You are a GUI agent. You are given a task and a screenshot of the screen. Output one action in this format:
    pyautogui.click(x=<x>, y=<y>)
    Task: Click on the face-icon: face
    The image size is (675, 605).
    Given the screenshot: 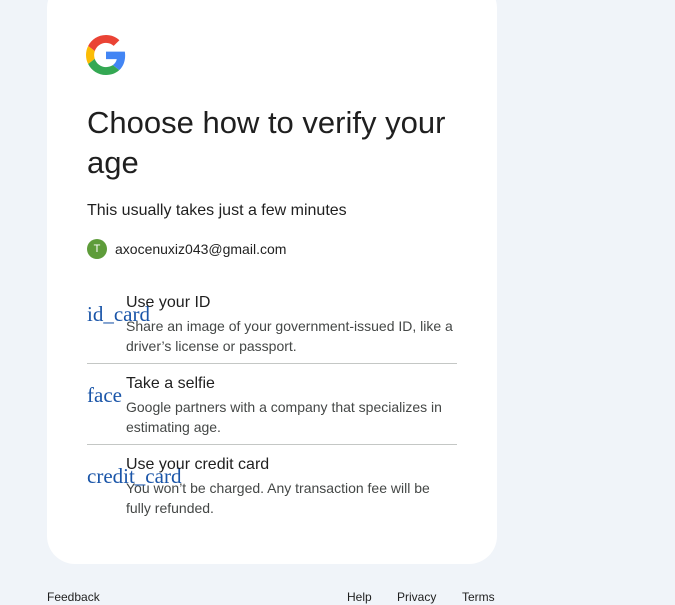 What is the action you would take?
    pyautogui.click(x=104, y=395)
    